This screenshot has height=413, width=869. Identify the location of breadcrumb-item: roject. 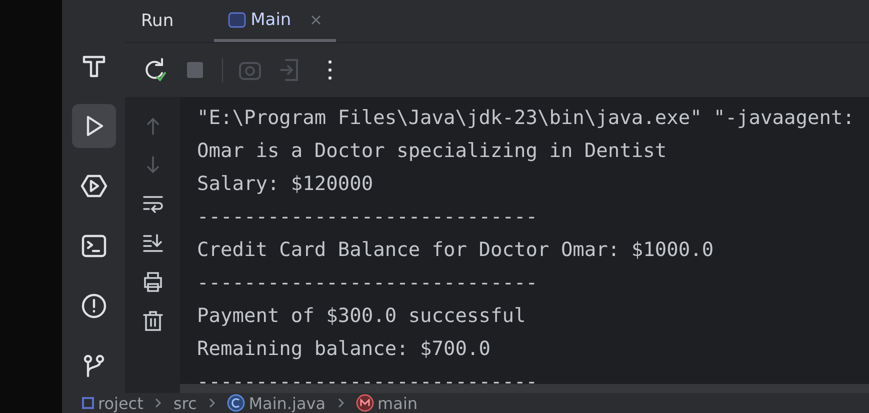
(121, 403).